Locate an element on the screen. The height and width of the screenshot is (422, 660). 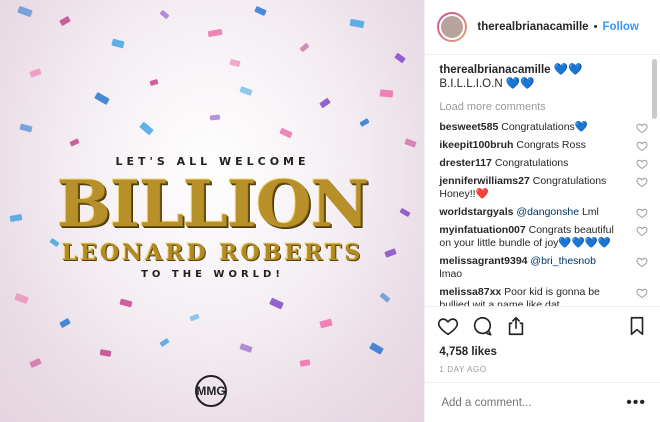
action-bar is located at coordinates (542, 325).